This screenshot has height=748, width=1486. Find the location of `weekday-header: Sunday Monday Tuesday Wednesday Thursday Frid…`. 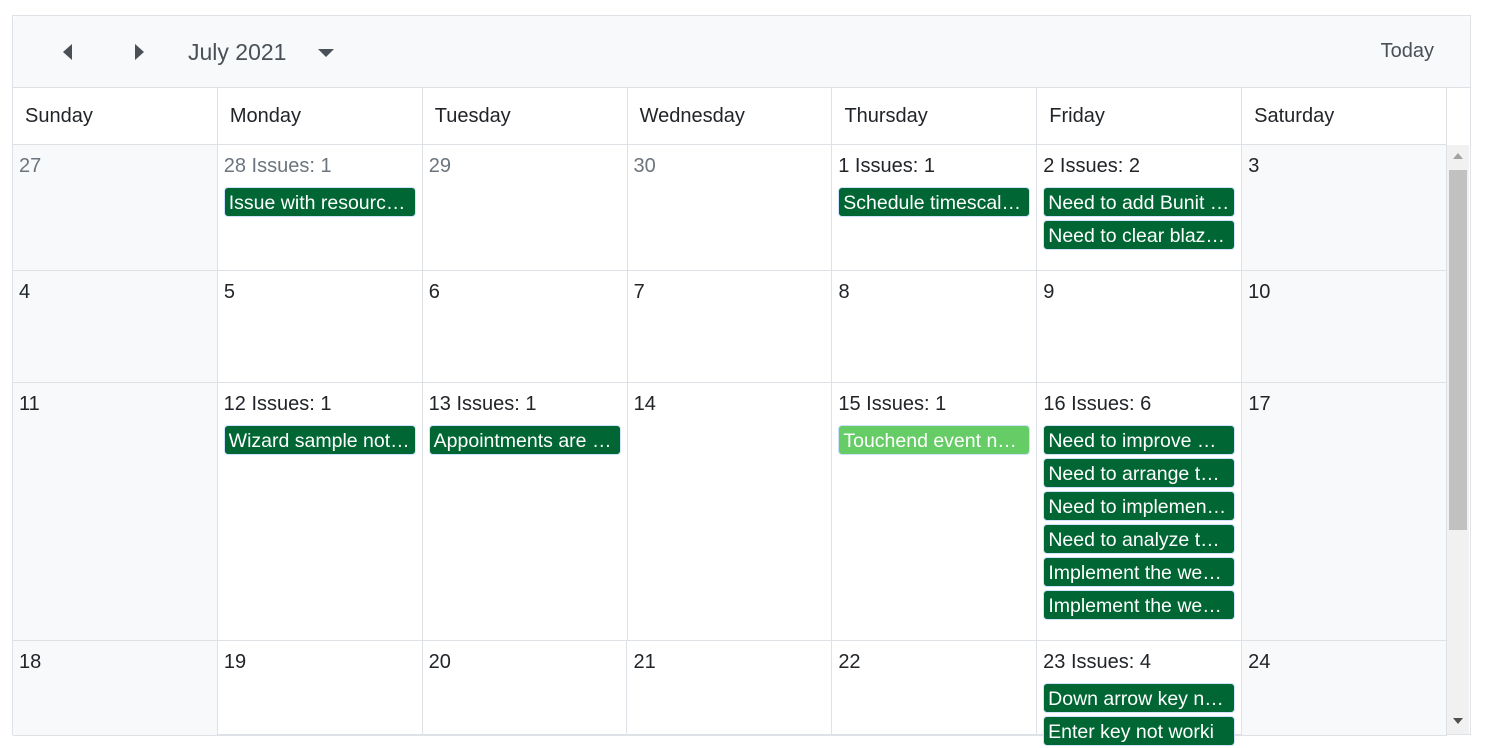

weekday-header: Sunday Monday Tuesday Wednesday Thursday Frid… is located at coordinates (730, 116).